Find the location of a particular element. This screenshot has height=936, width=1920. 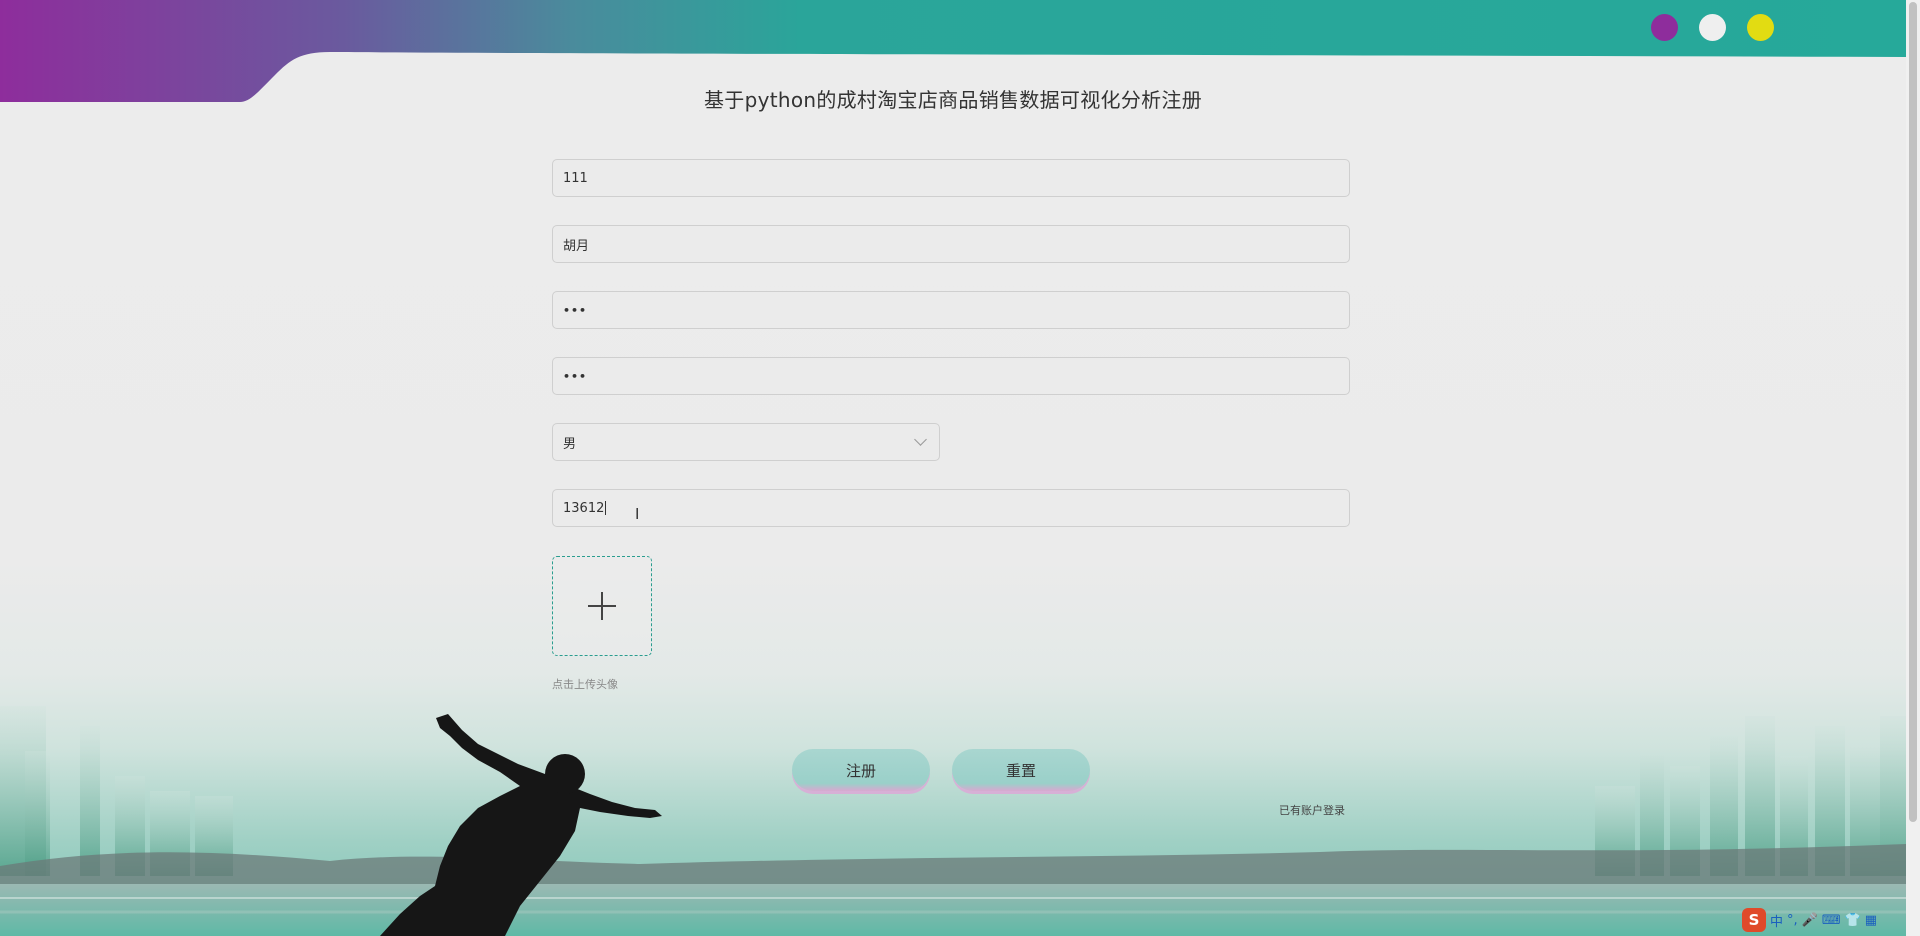

sogou-ime-logo-icon: S is located at coordinates (1754, 920).